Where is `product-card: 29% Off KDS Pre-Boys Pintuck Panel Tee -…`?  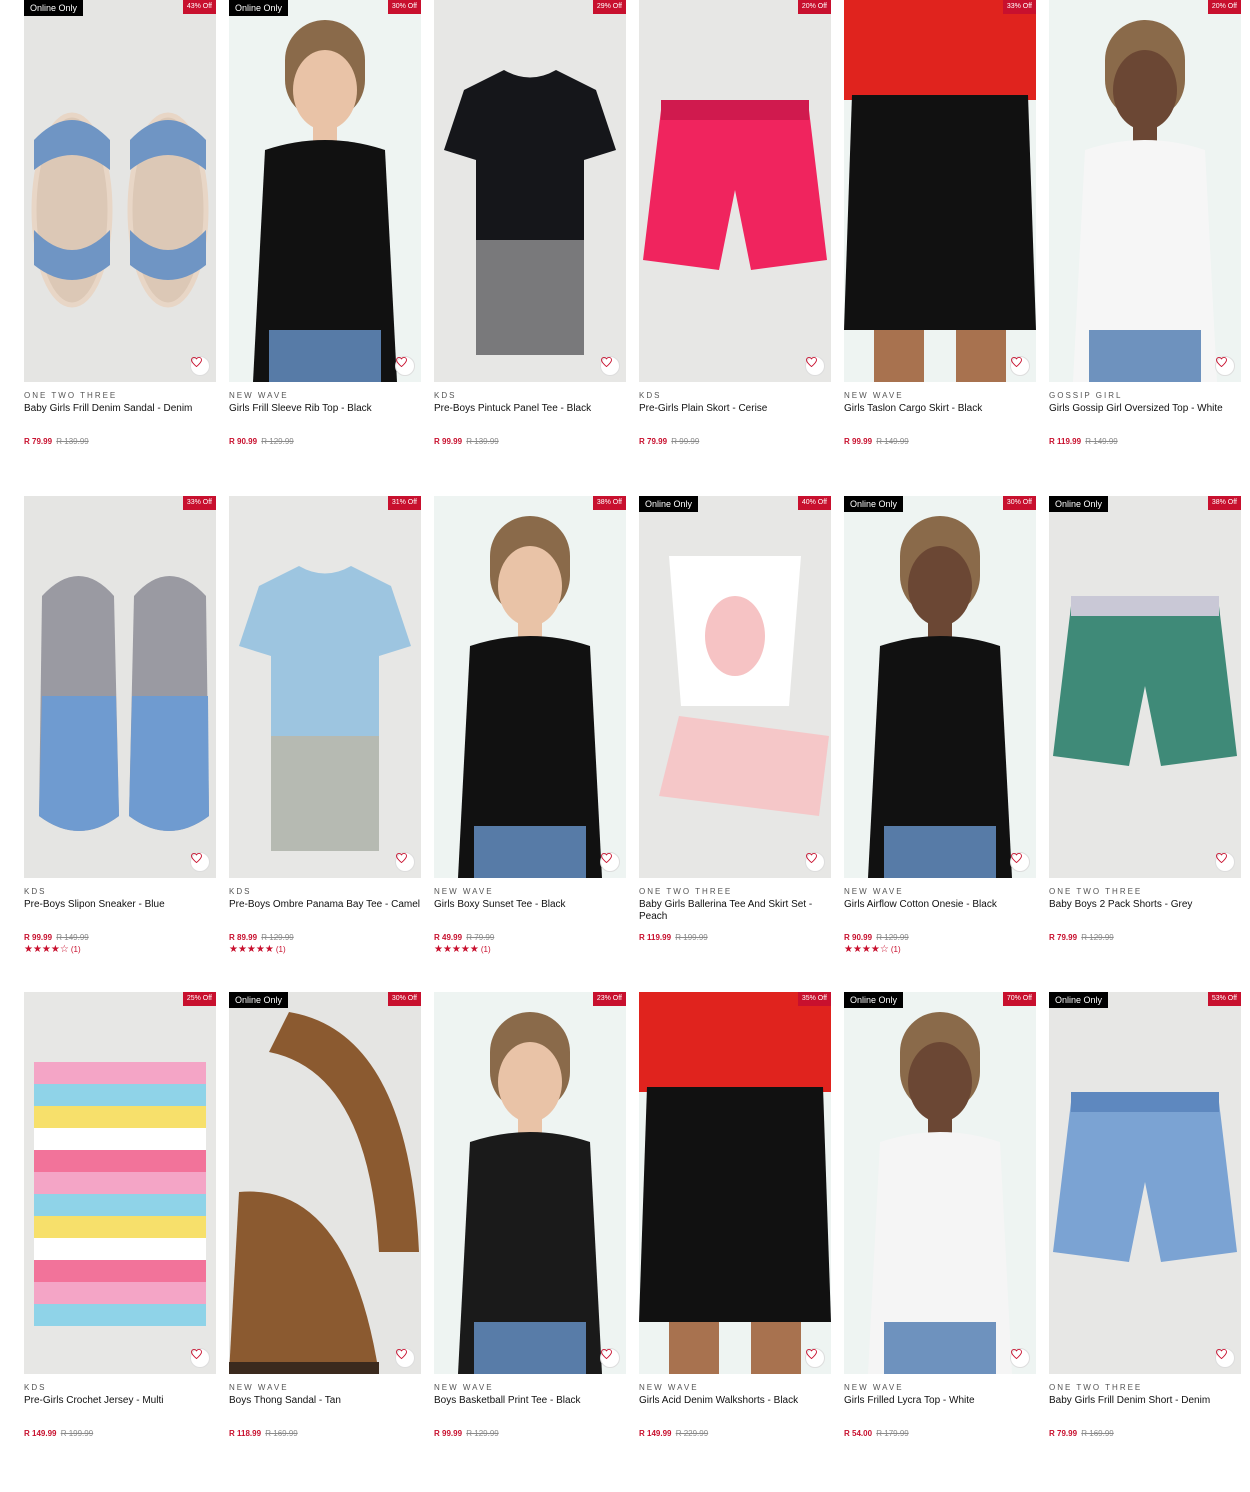
product-card: 29% Off KDS Pre-Boys Pintuck Panel Tee -… is located at coordinates (530, 248).